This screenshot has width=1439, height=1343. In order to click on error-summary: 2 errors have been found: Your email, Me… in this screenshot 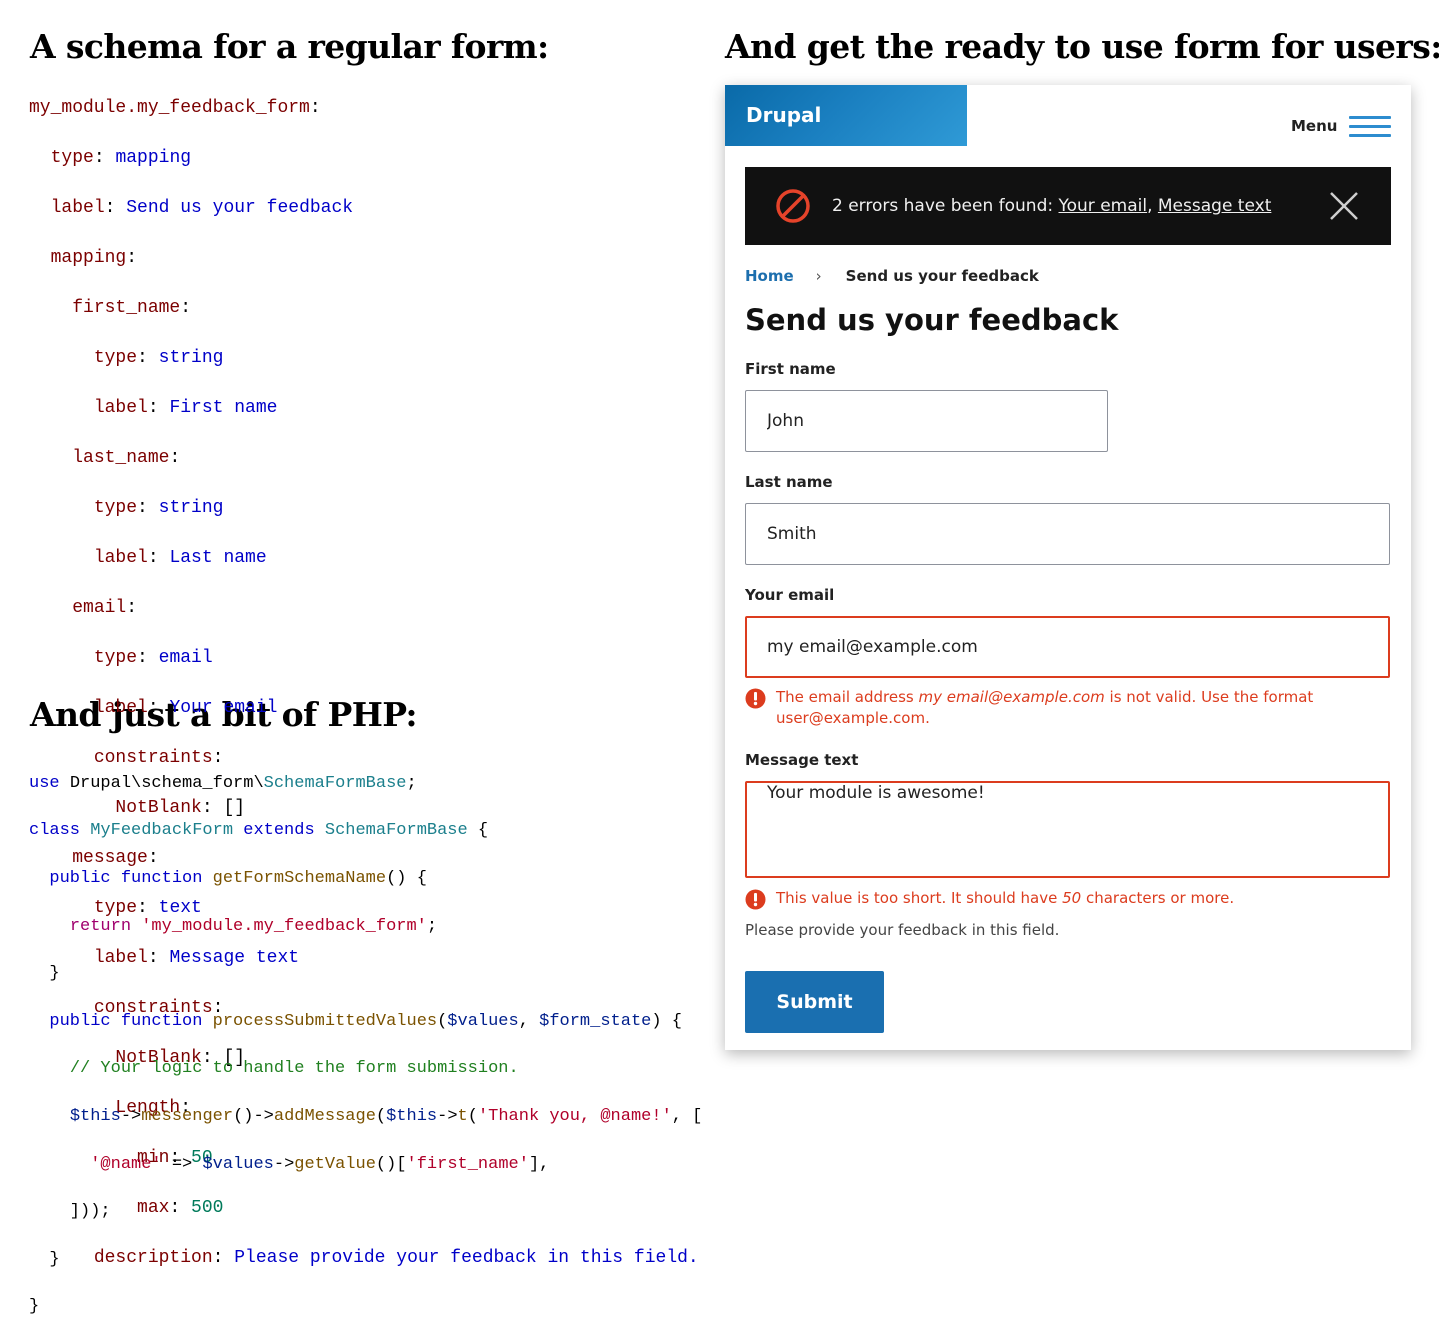, I will do `click(1052, 206)`.